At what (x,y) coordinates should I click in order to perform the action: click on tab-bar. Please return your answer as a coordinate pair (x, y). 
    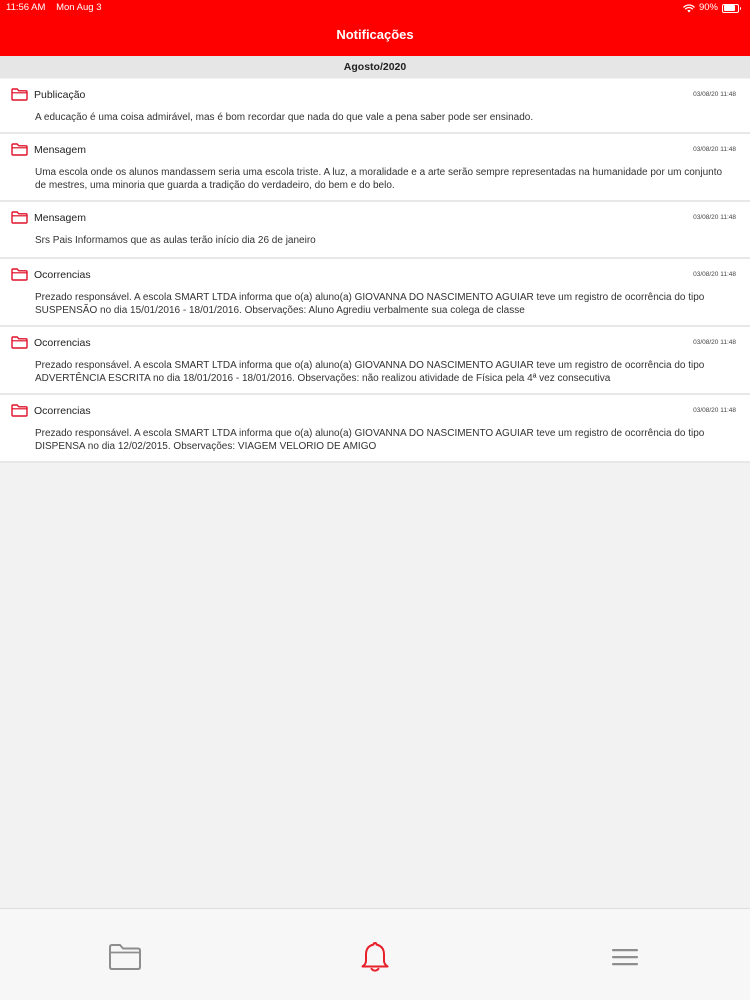
    Looking at the image, I should click on (375, 954).